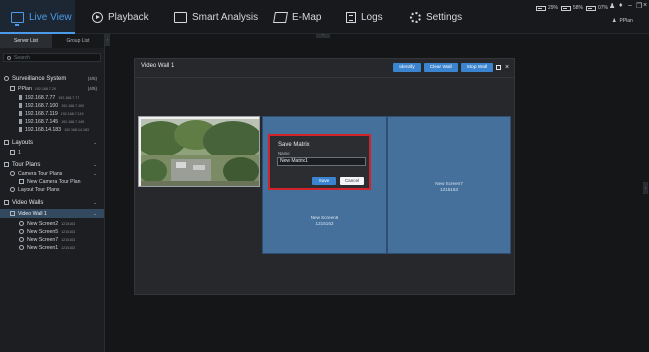  What do you see at coordinates (52, 164) in the screenshot?
I see `tree-tour-plans: Tour Plans ⌄` at bounding box center [52, 164].